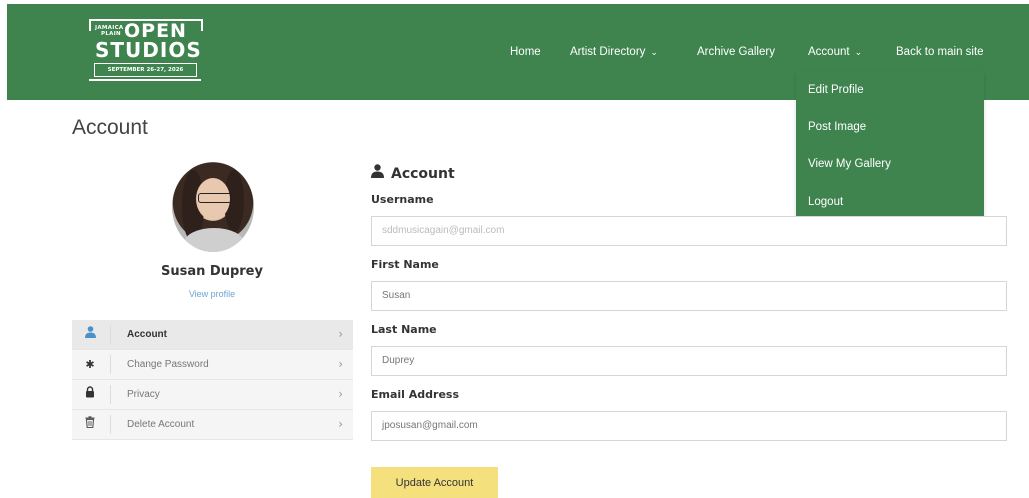  Describe the element at coordinates (404, 329) in the screenshot. I see `last-name-label: Last Name` at that location.